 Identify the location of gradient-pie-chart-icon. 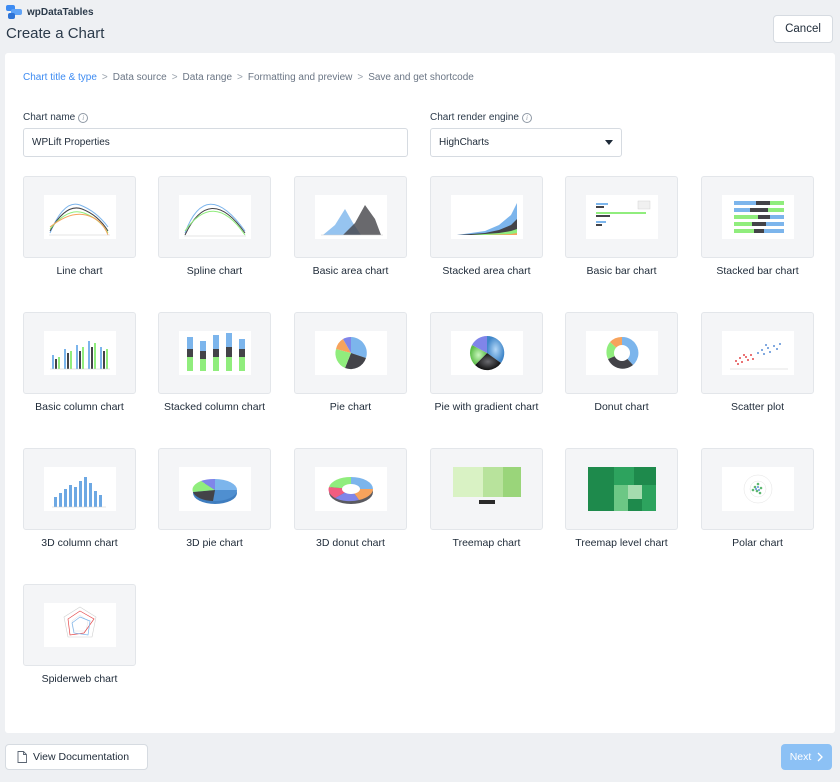
(486, 353).